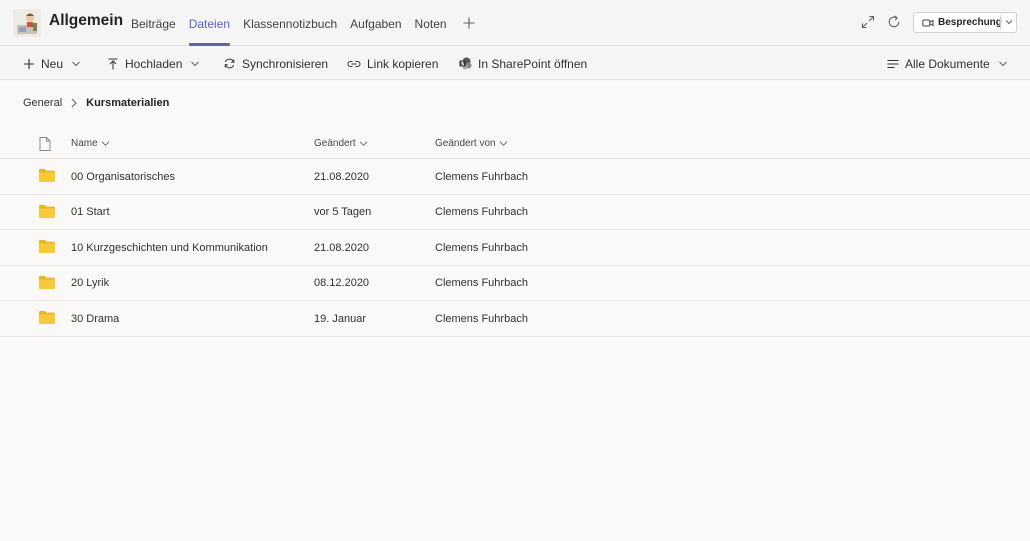 This screenshot has height=541, width=1030. What do you see at coordinates (893, 63) in the screenshot?
I see `list-view-icon` at bounding box center [893, 63].